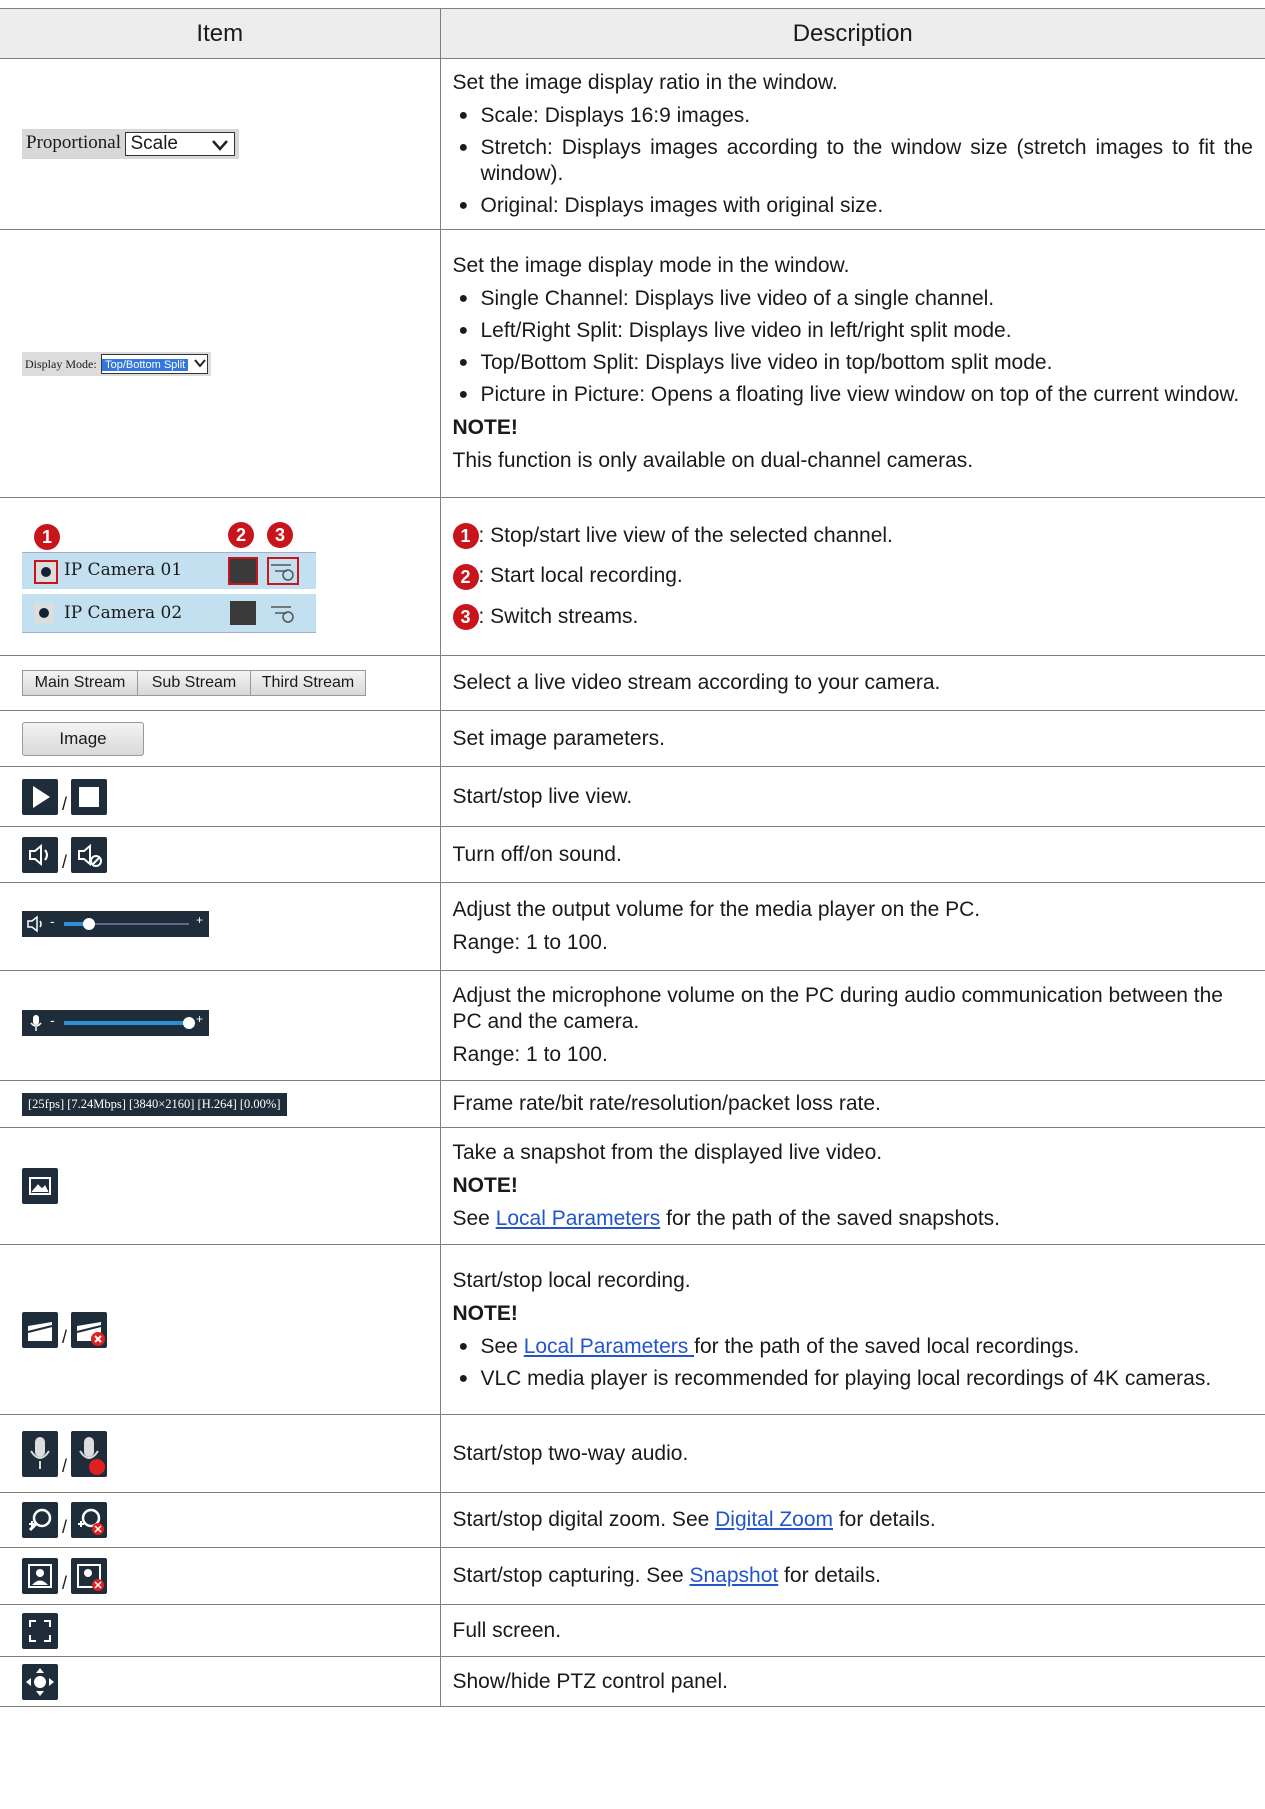 This screenshot has width=1265, height=1809. I want to click on camera-name: IP Camera 01, so click(123, 569).